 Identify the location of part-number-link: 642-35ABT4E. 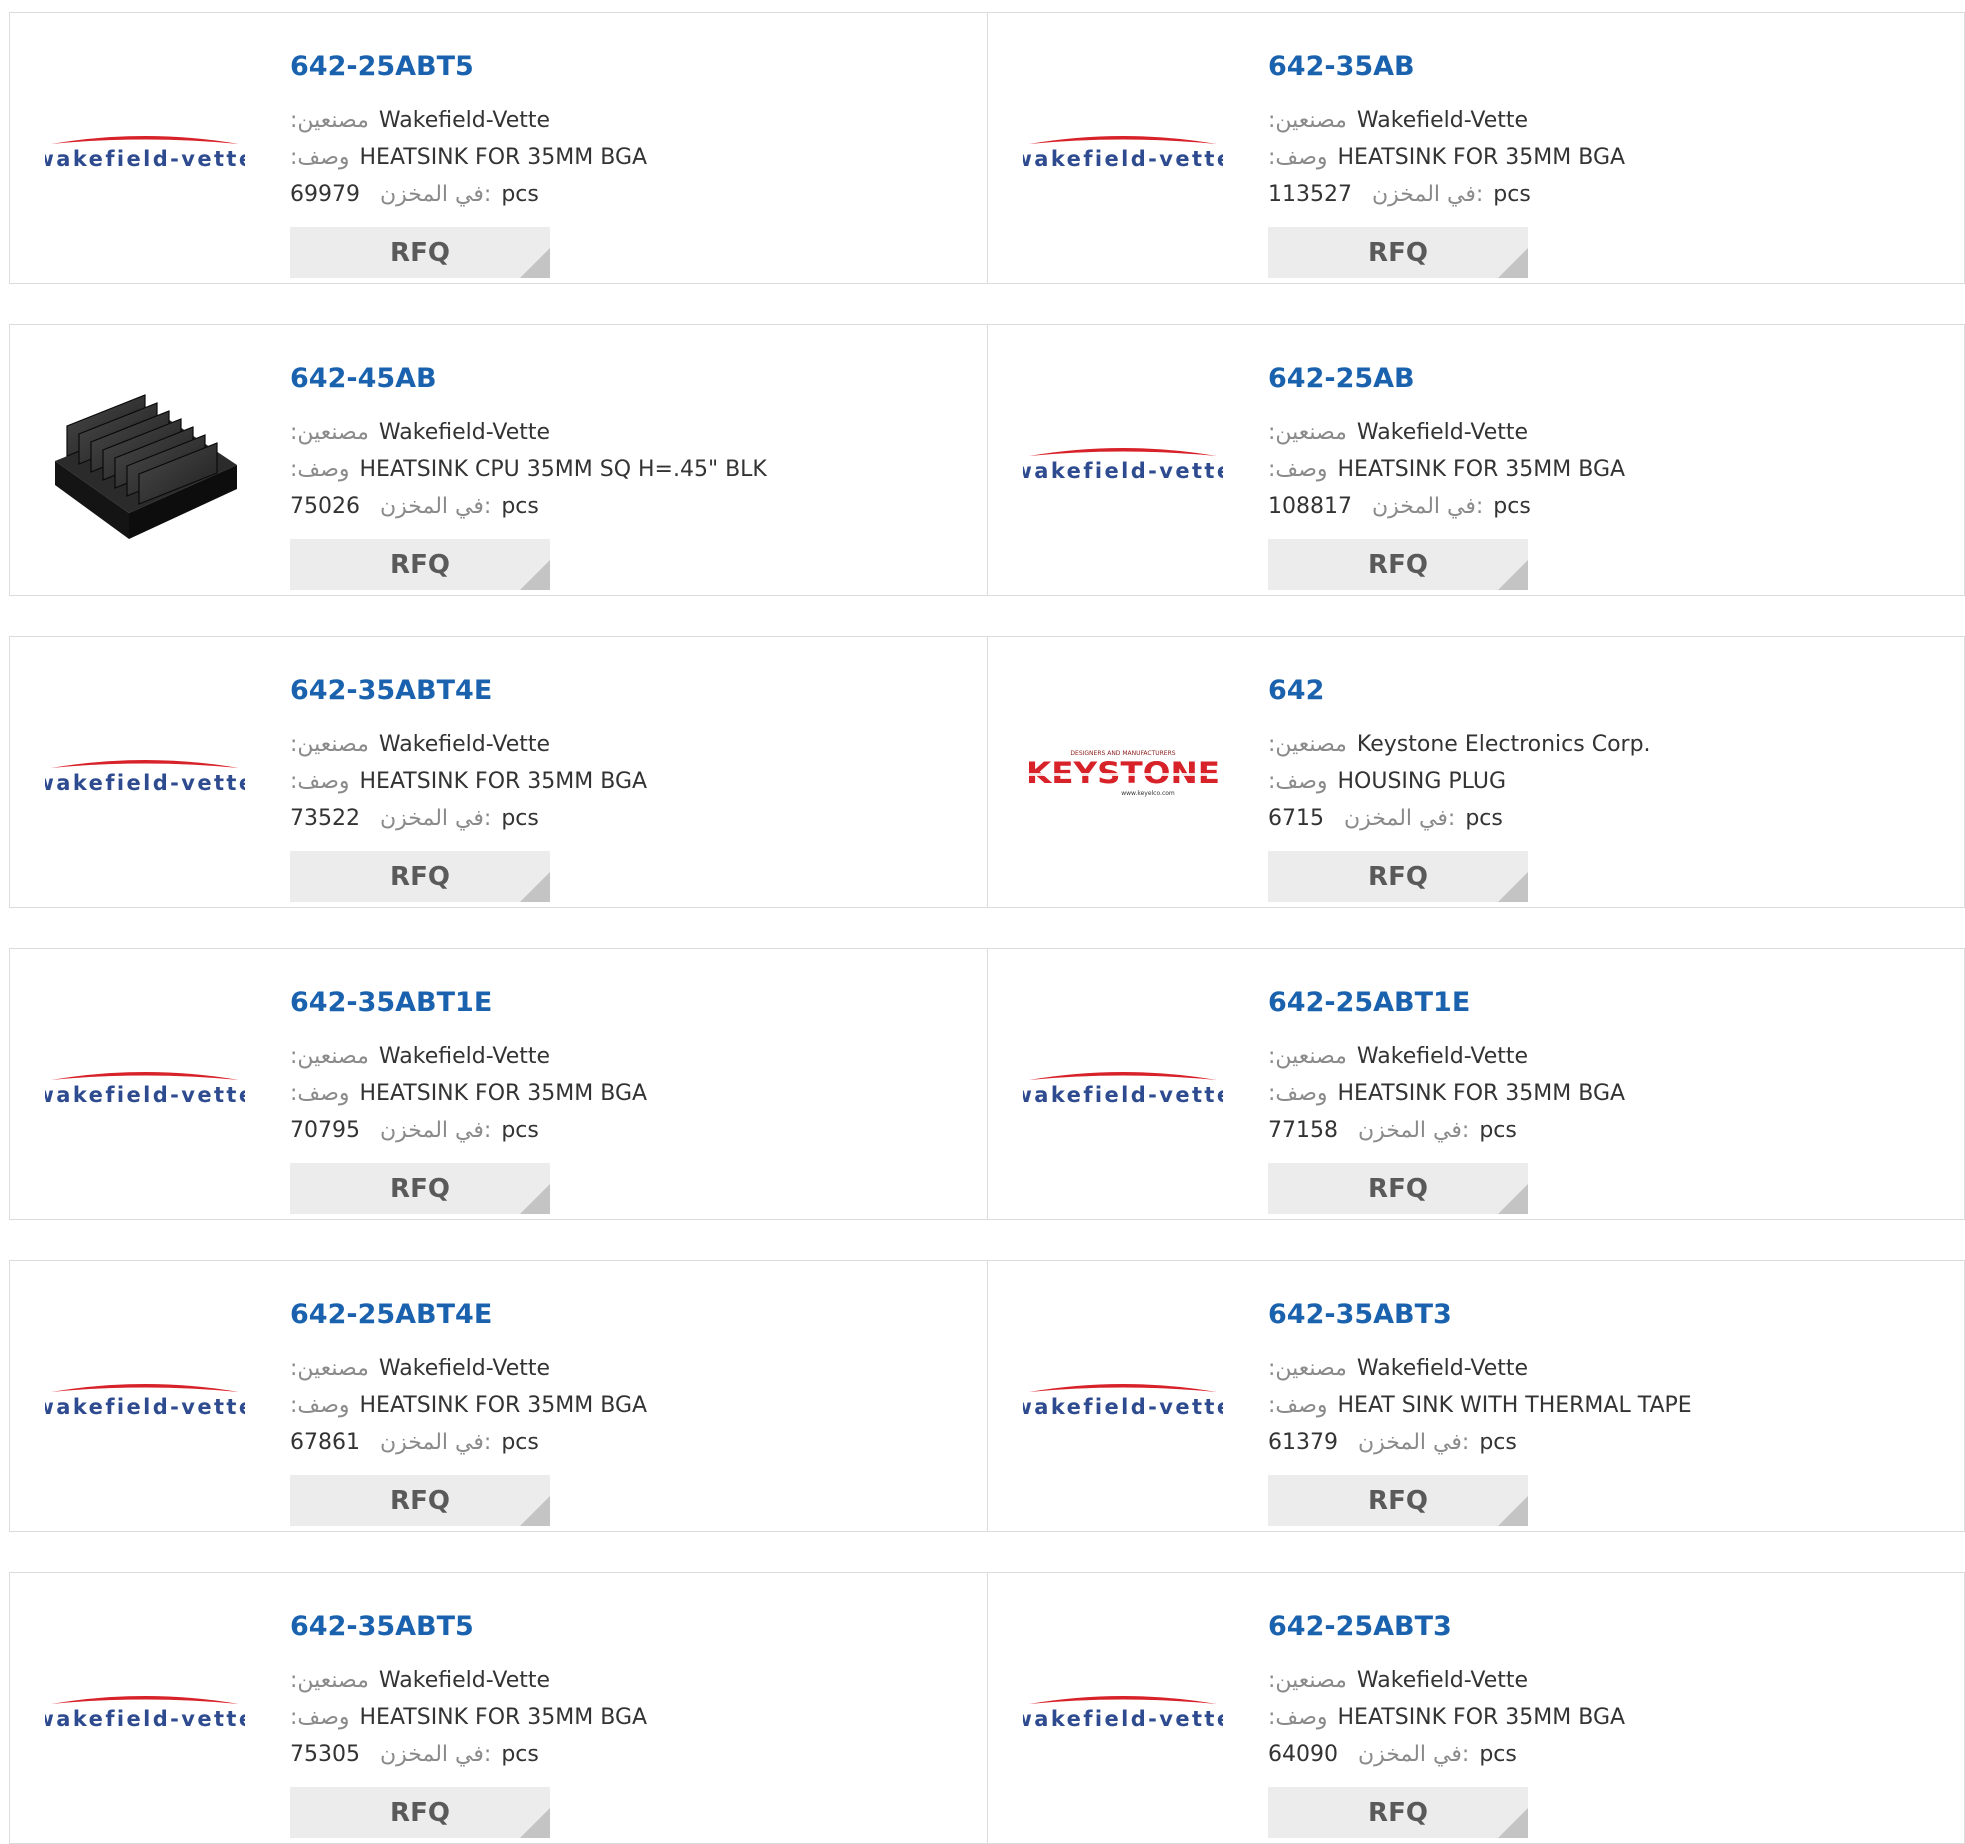
(391, 690).